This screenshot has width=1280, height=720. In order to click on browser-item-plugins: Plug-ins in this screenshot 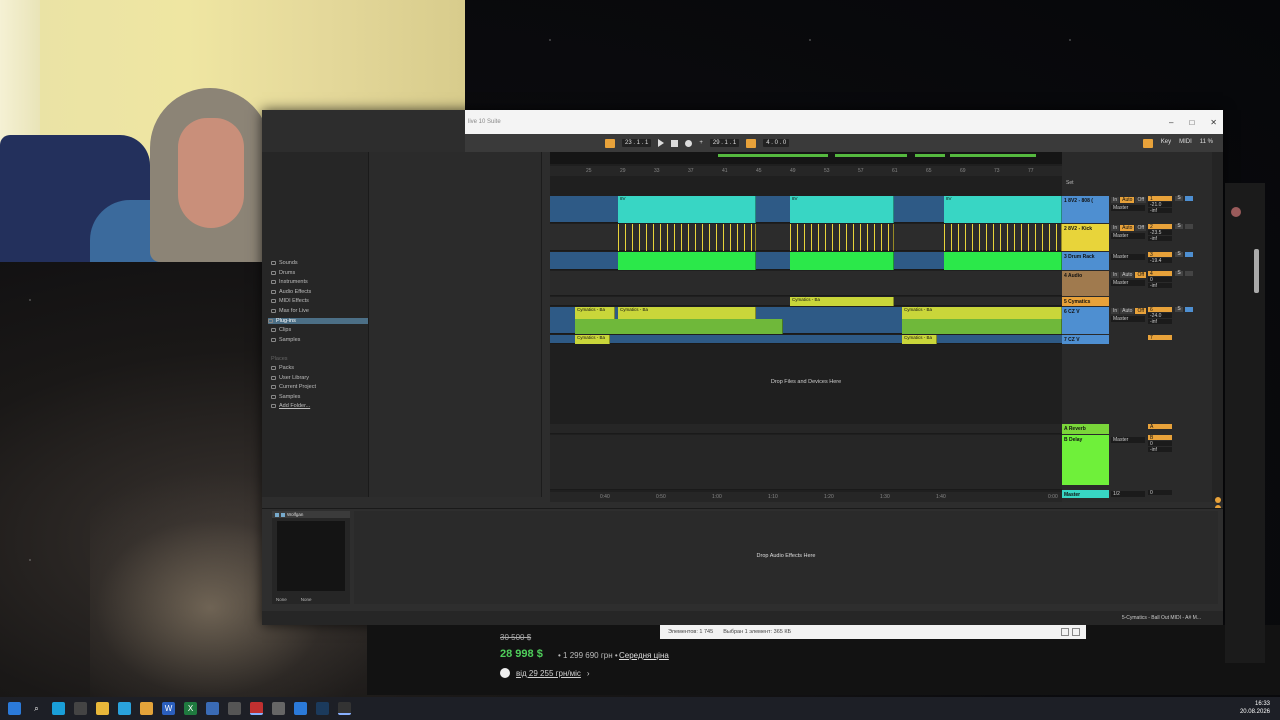, I will do `click(318, 321)`.